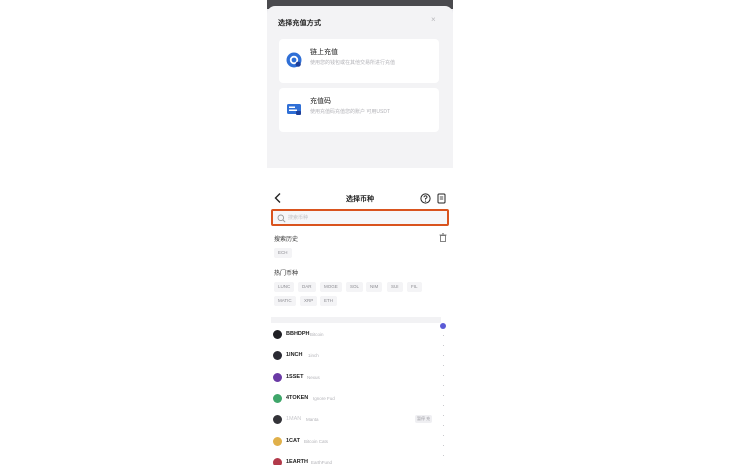 Image resolution: width=750 pixels, height=465 pixels. Describe the element at coordinates (331, 287) in the screenshot. I see `hot-chip: MOGE` at that location.